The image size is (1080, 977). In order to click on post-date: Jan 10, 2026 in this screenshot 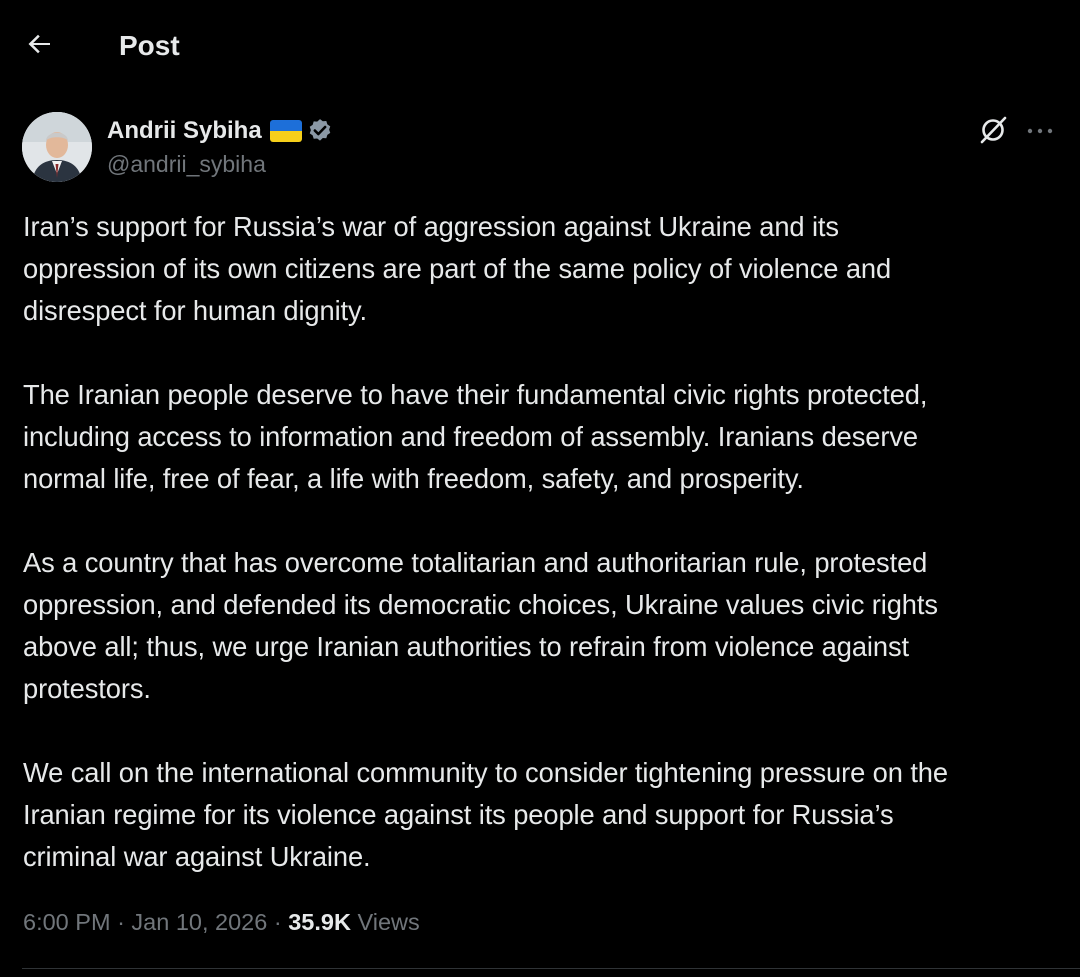, I will do `click(199, 922)`.